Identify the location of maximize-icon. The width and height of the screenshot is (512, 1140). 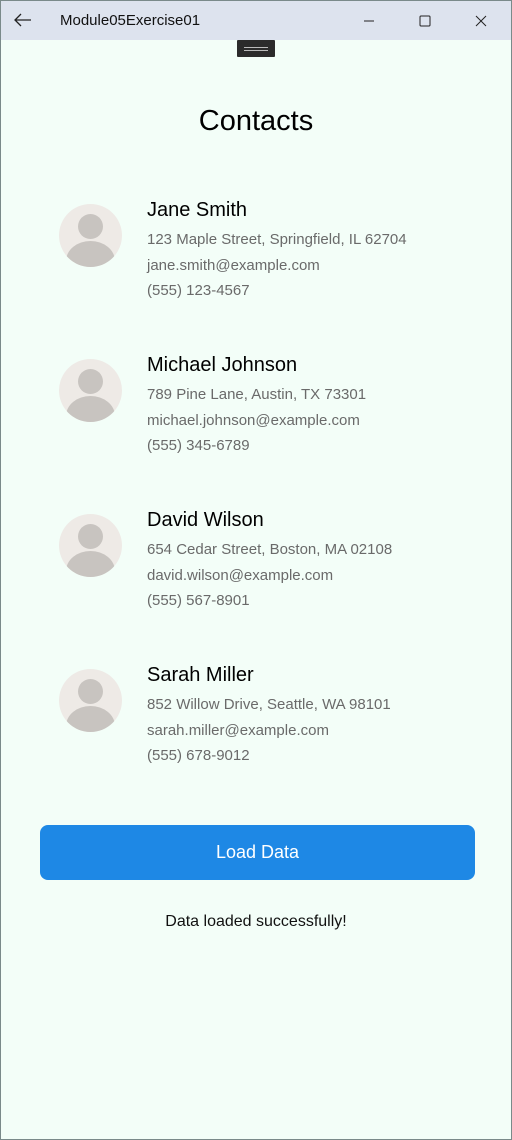
(425, 20).